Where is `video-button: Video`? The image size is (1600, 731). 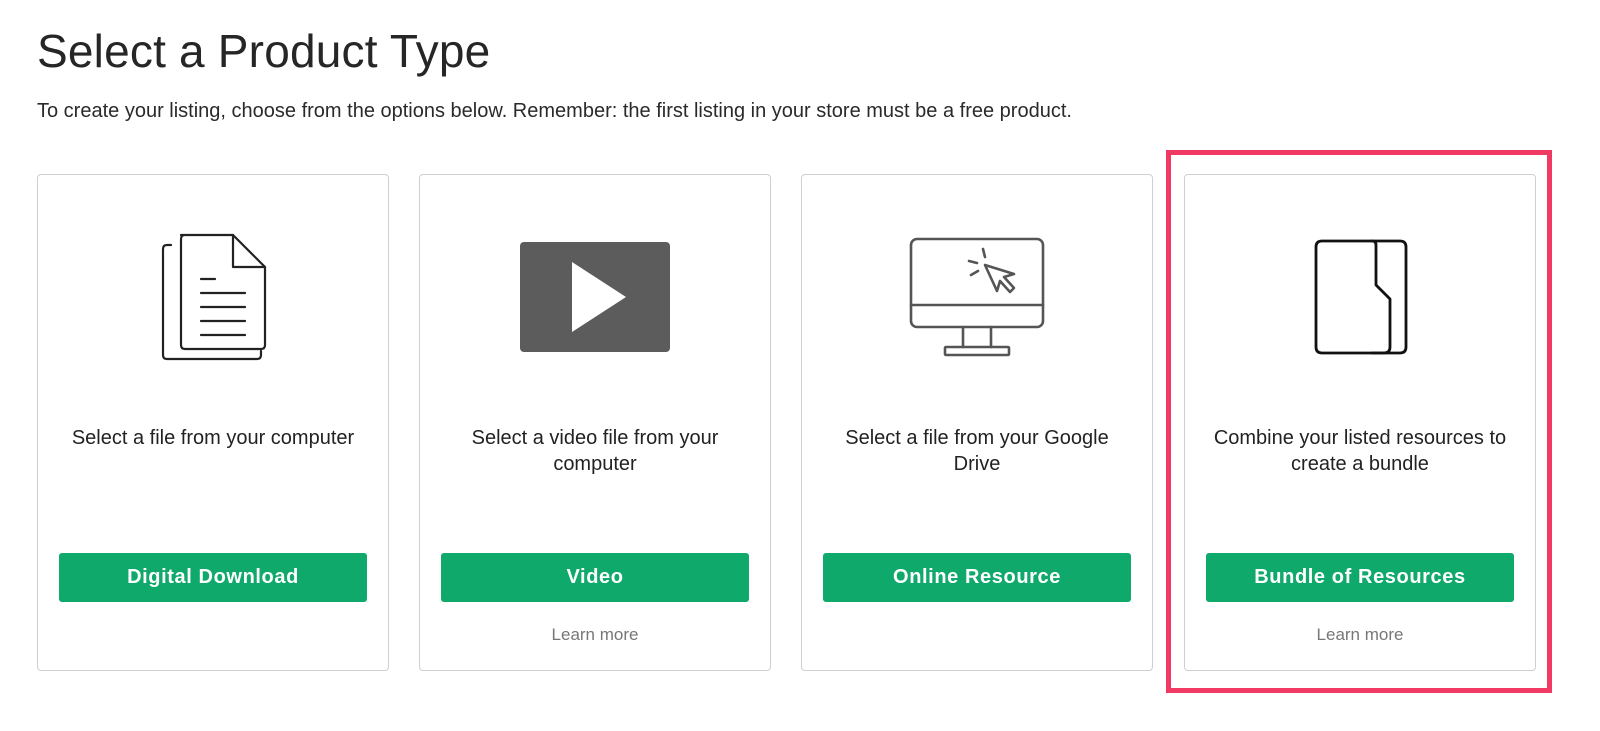
video-button: Video is located at coordinates (595, 577).